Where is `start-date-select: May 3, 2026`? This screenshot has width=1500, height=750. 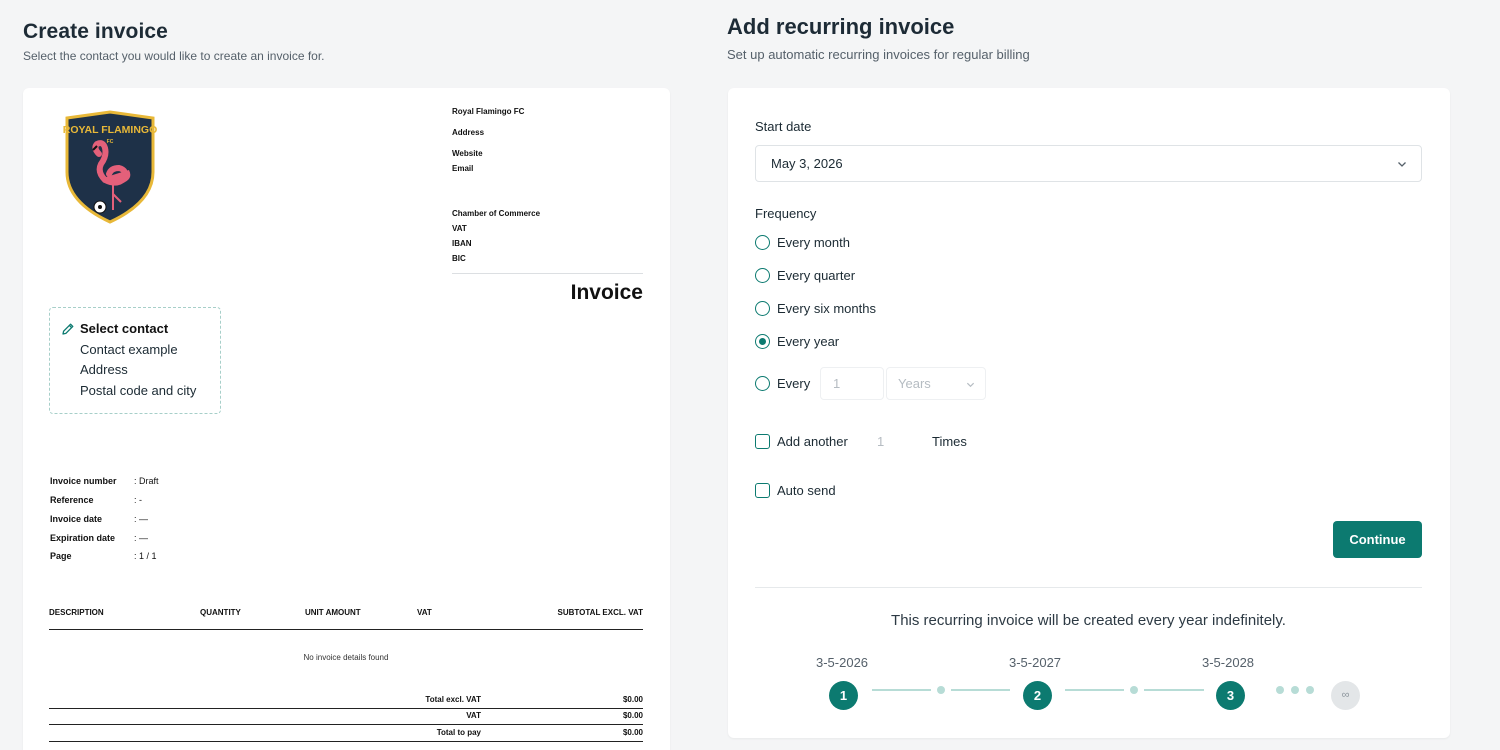
start-date-select: May 3, 2026 is located at coordinates (1088, 163).